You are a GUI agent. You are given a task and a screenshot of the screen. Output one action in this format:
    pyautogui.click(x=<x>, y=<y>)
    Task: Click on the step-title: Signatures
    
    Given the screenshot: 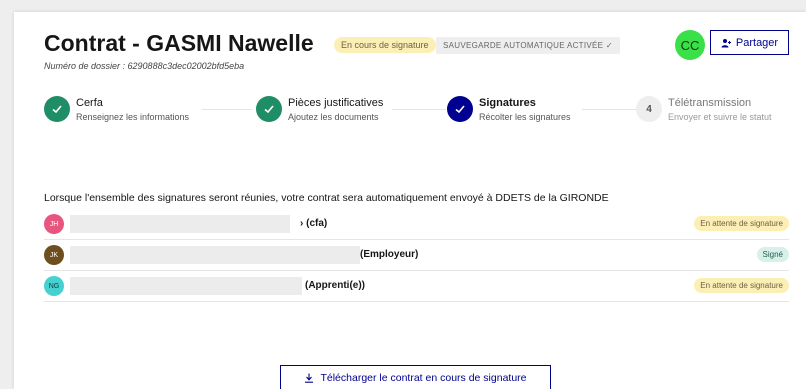 What is the action you would take?
    pyautogui.click(x=507, y=103)
    